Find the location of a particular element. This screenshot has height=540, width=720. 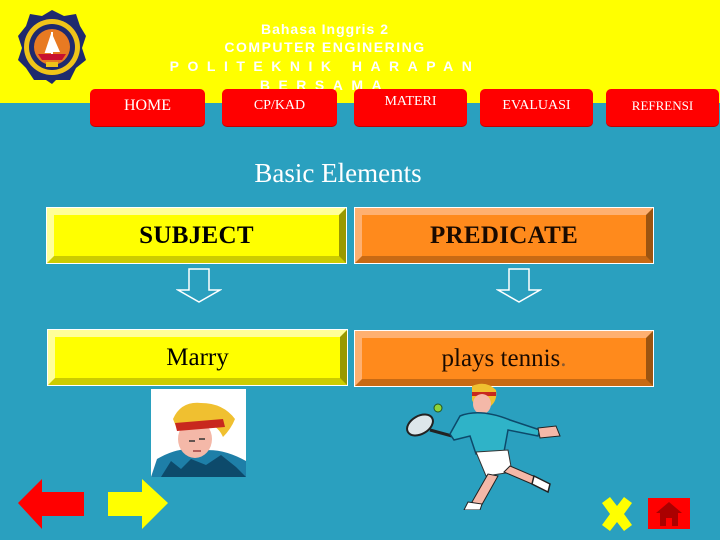

nav-home-button: HOME is located at coordinates (147, 107).